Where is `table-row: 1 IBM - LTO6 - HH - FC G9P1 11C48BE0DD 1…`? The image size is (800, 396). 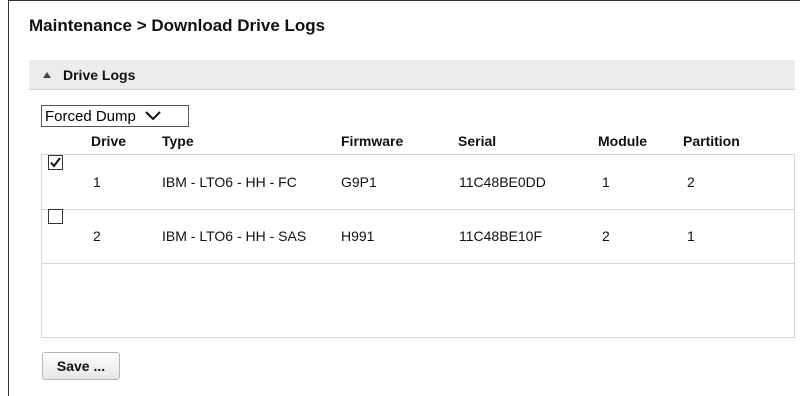
table-row: 1 IBM - LTO6 - HH - FC G9P1 11C48BE0DD 1… is located at coordinates (418, 182).